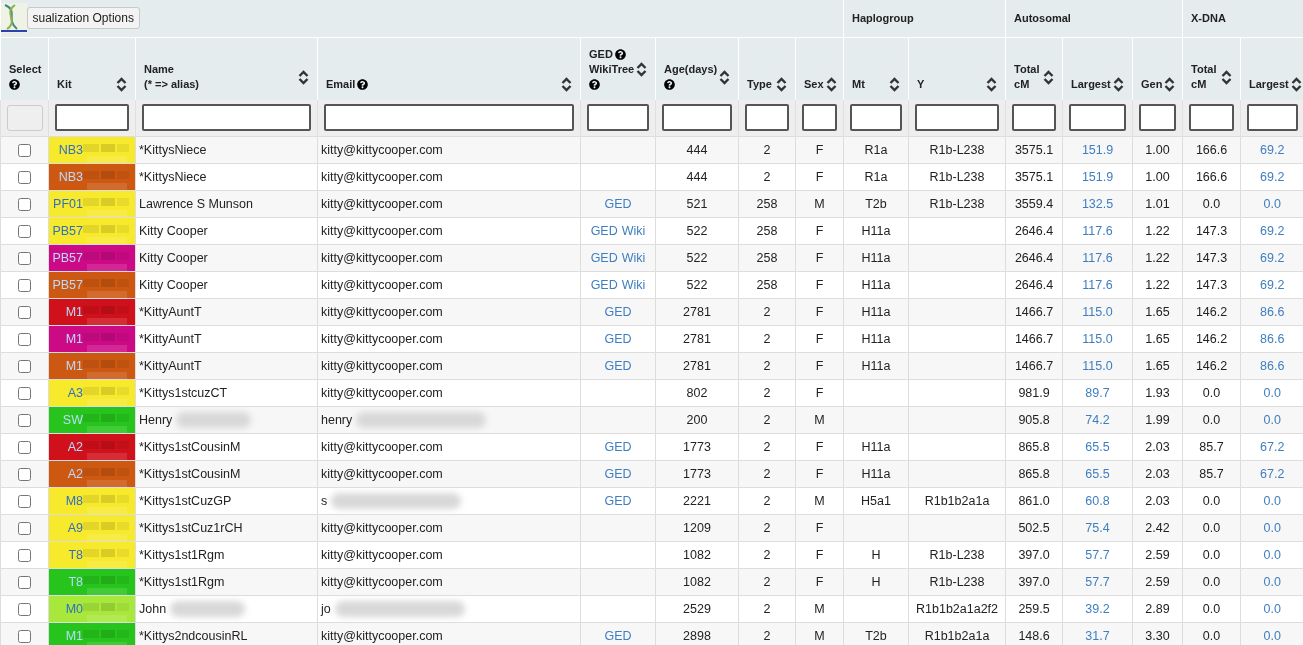 The height and width of the screenshot is (645, 1303). What do you see at coordinates (1097, 419) in the screenshot?
I see `value-link: 74.2` at bounding box center [1097, 419].